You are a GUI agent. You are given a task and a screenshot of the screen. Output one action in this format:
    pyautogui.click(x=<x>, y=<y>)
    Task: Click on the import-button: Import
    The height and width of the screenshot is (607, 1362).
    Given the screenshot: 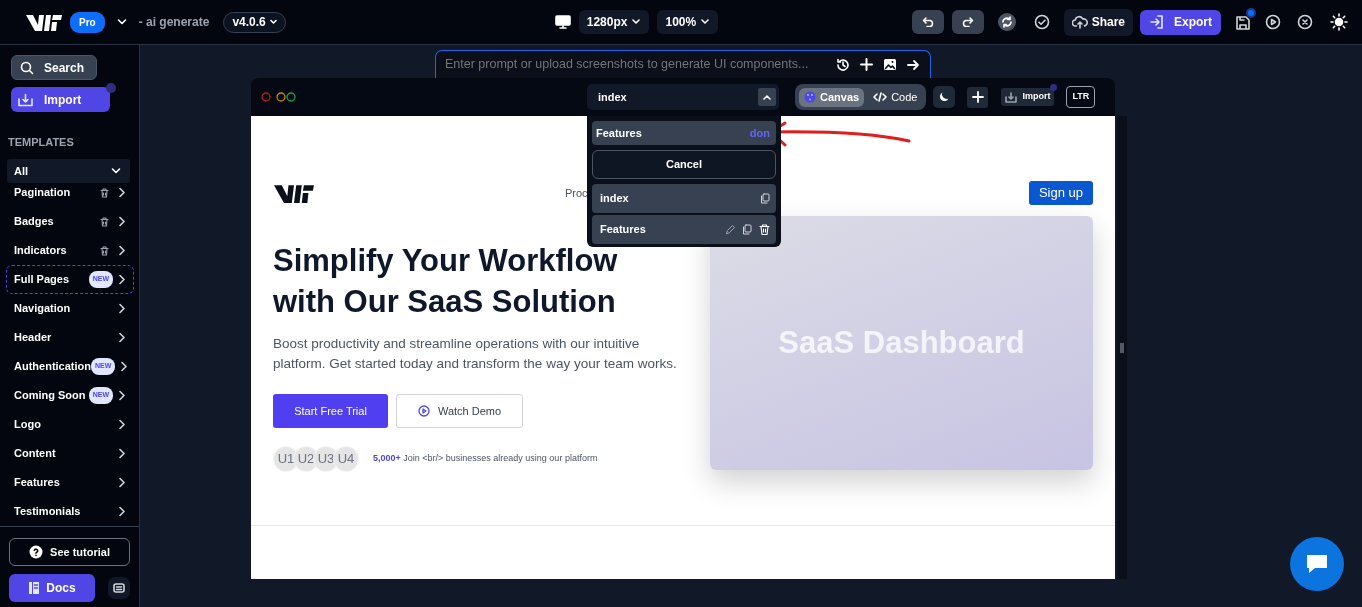 What is the action you would take?
    pyautogui.click(x=60, y=99)
    